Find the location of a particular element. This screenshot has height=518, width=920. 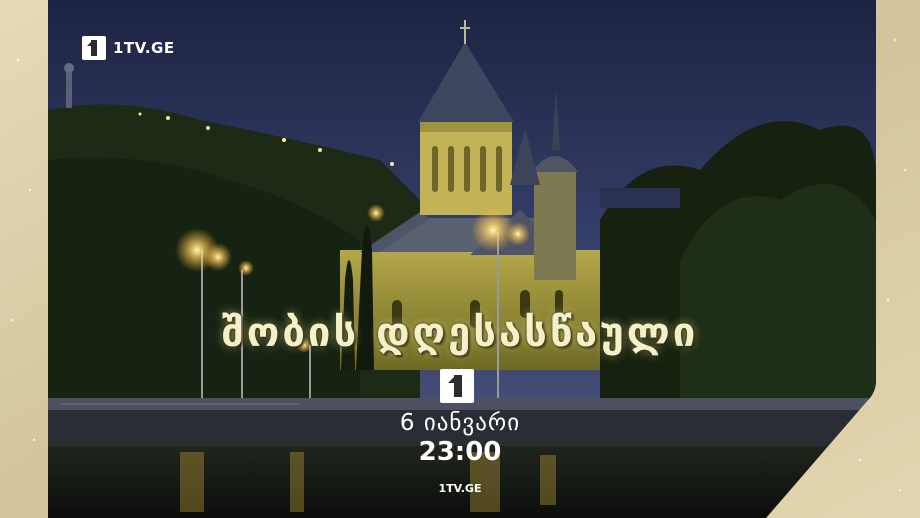

broadcast-time: 23:00 is located at coordinates (460, 452).